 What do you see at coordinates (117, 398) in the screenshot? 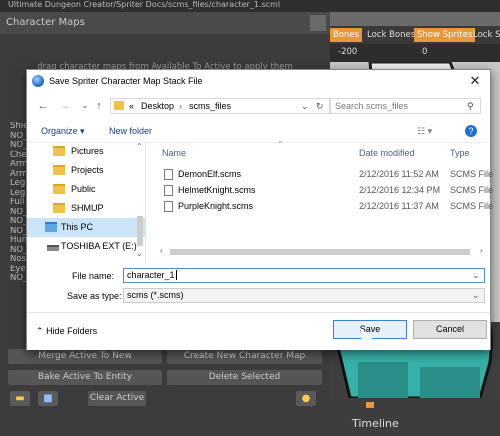
I see `clear-active-button: Clear Active` at bounding box center [117, 398].